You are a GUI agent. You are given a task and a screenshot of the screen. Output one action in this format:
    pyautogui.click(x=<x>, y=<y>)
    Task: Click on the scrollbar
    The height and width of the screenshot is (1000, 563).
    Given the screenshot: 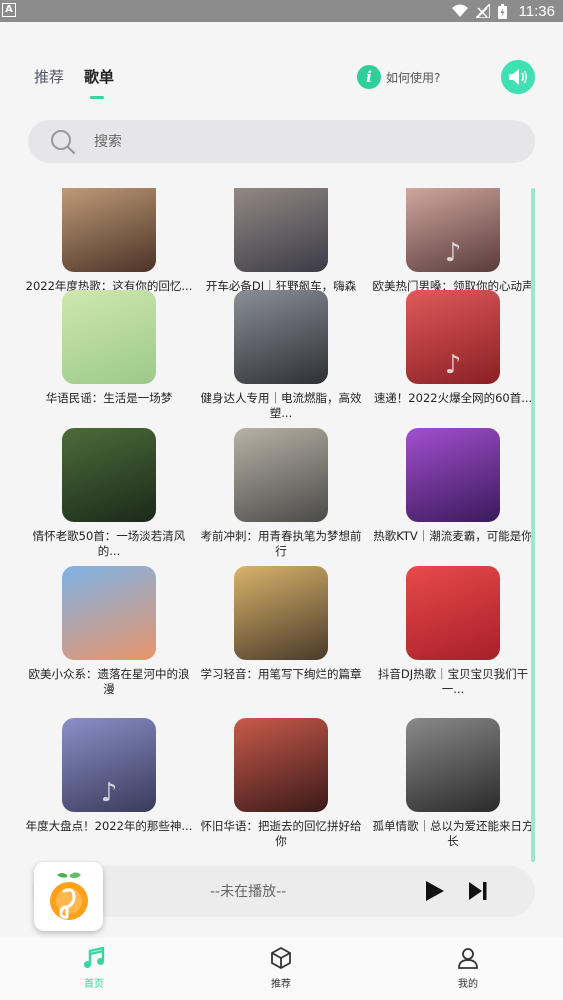 What is the action you would take?
    pyautogui.click(x=533, y=525)
    